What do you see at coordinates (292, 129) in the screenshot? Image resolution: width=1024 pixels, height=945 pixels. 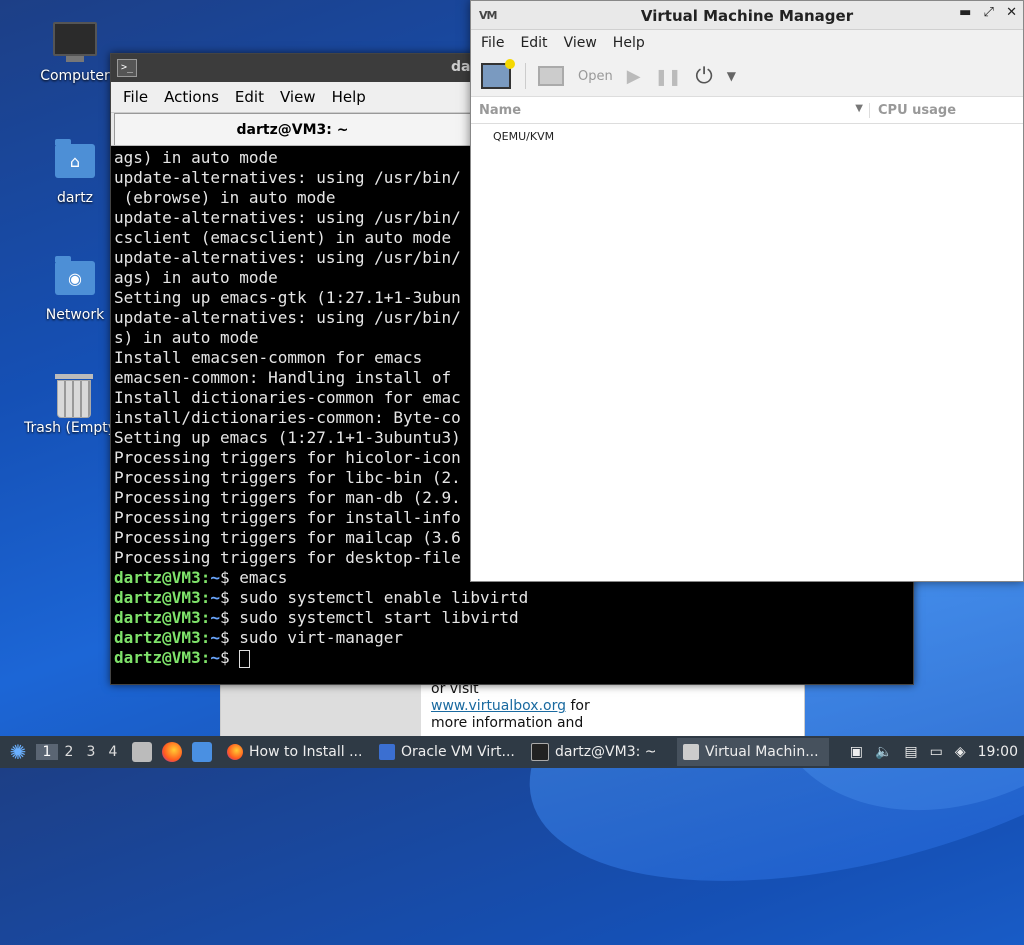 I see `terminal-tab: dartz@VM3: ~` at bounding box center [292, 129].